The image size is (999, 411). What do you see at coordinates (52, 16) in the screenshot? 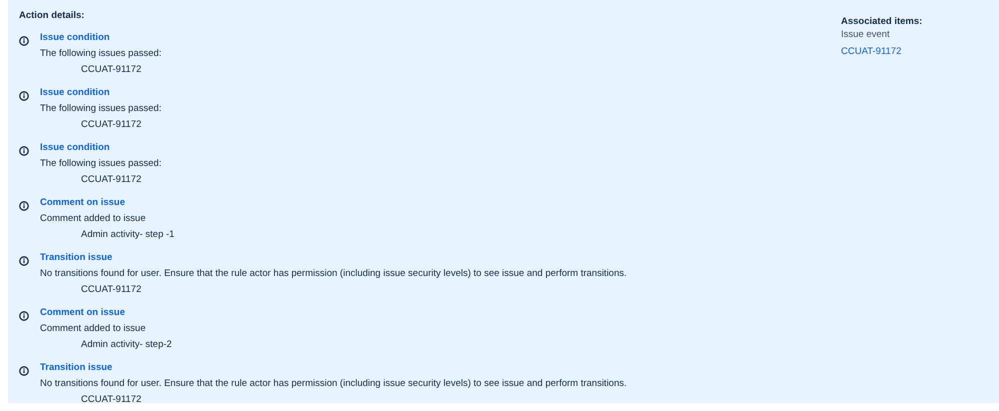
I see `section-heading: Action details:` at bounding box center [52, 16].